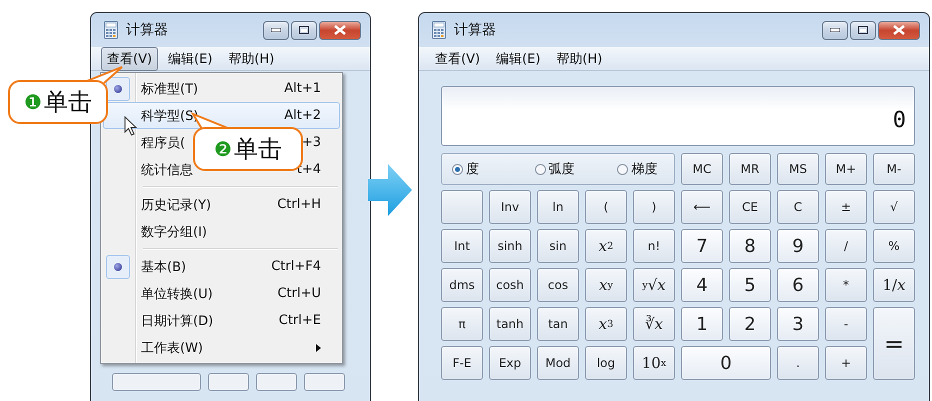 The height and width of the screenshot is (401, 932). What do you see at coordinates (846, 169) in the screenshot?
I see `calculator-key: M+` at bounding box center [846, 169].